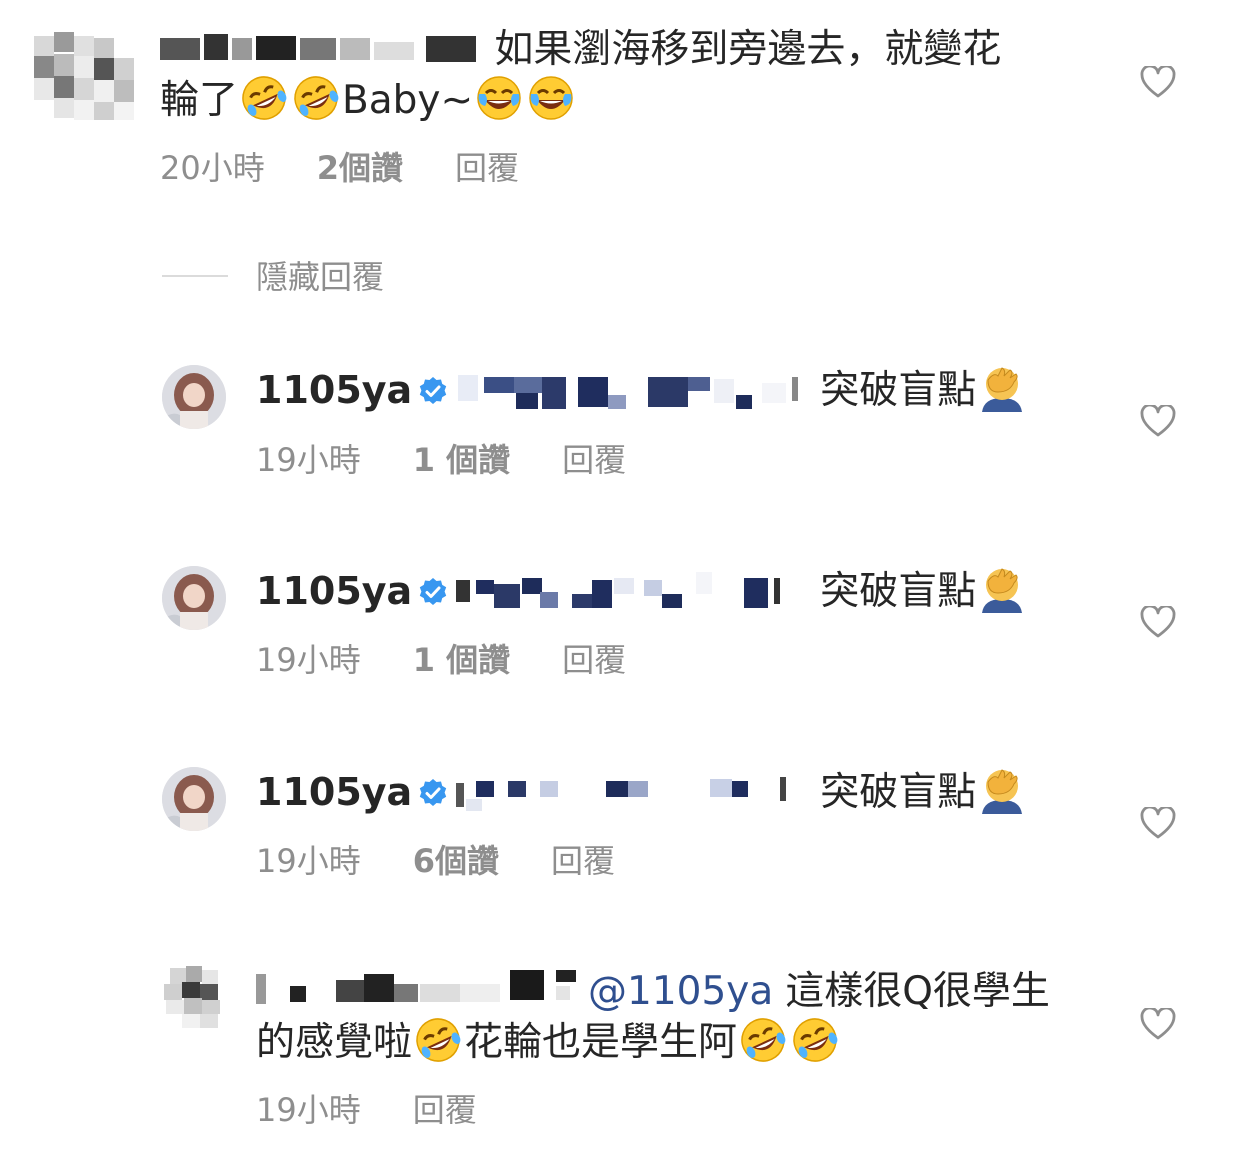 The image size is (1242, 1165). I want to click on comment-meta: 20小時 2個讚 回覆, so click(339, 168).